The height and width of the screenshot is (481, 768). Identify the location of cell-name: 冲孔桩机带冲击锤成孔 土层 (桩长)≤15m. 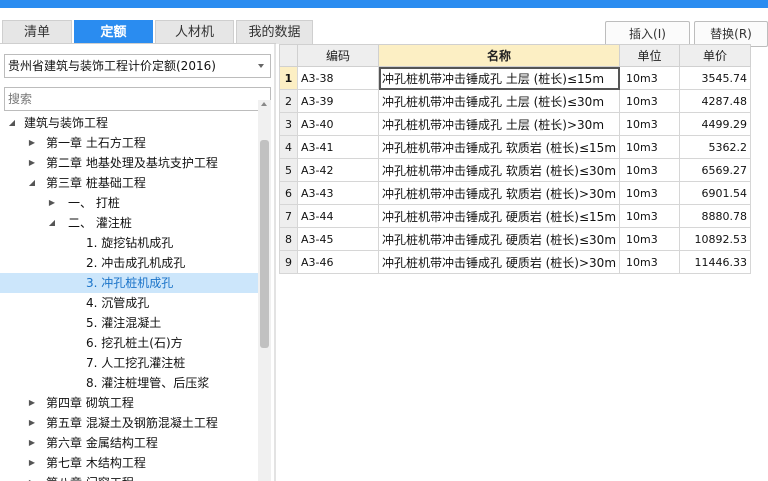
(499, 78).